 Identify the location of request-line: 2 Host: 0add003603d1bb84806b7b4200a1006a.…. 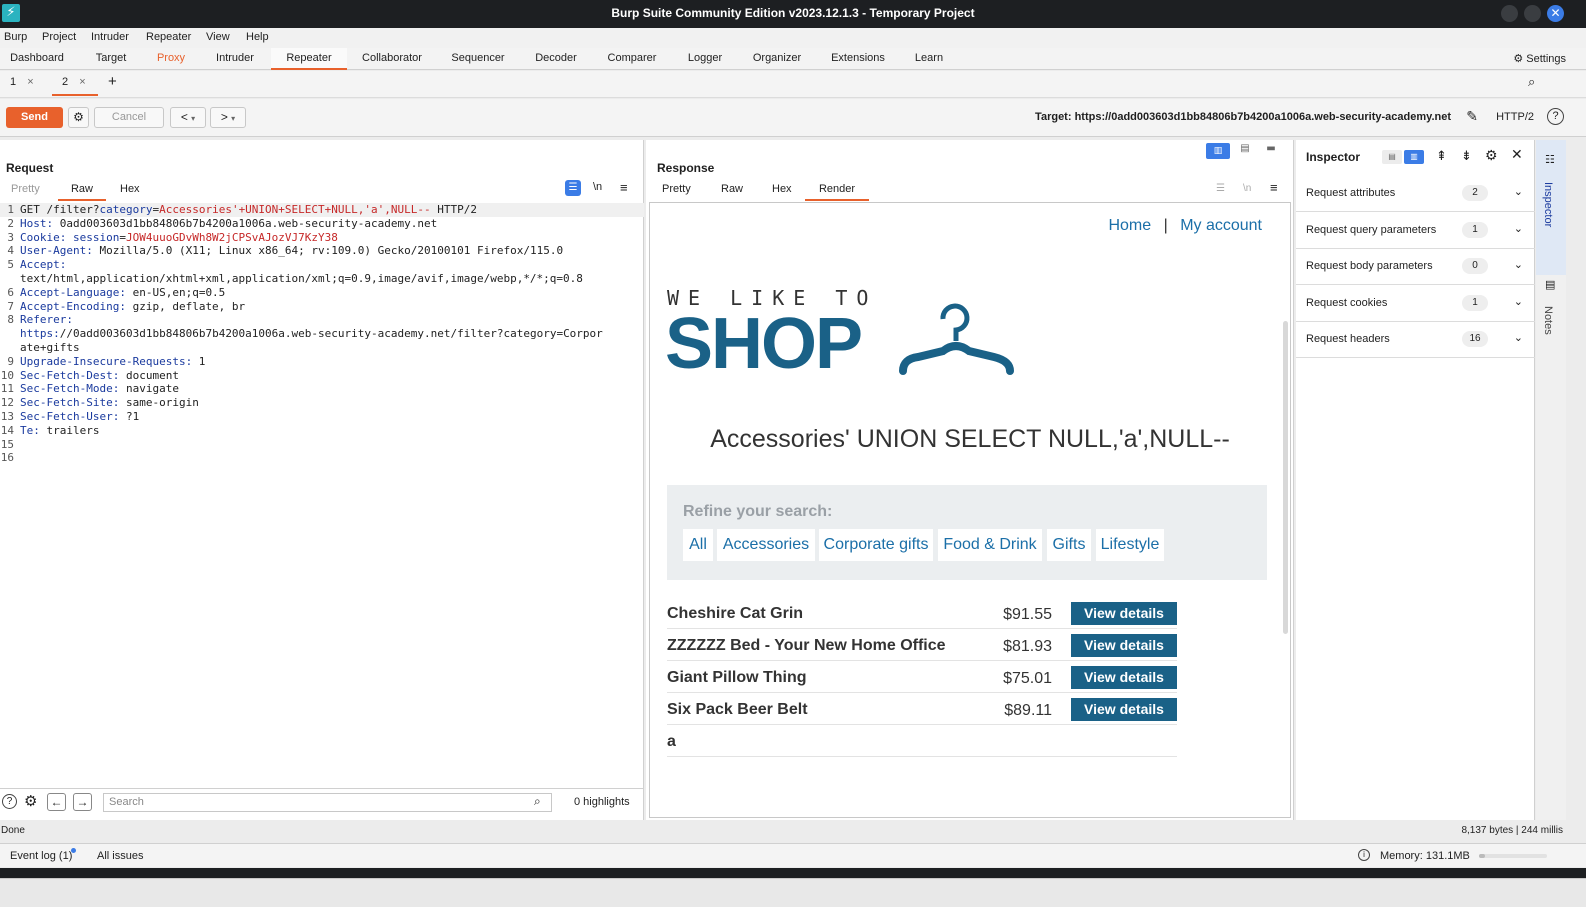
(322, 224).